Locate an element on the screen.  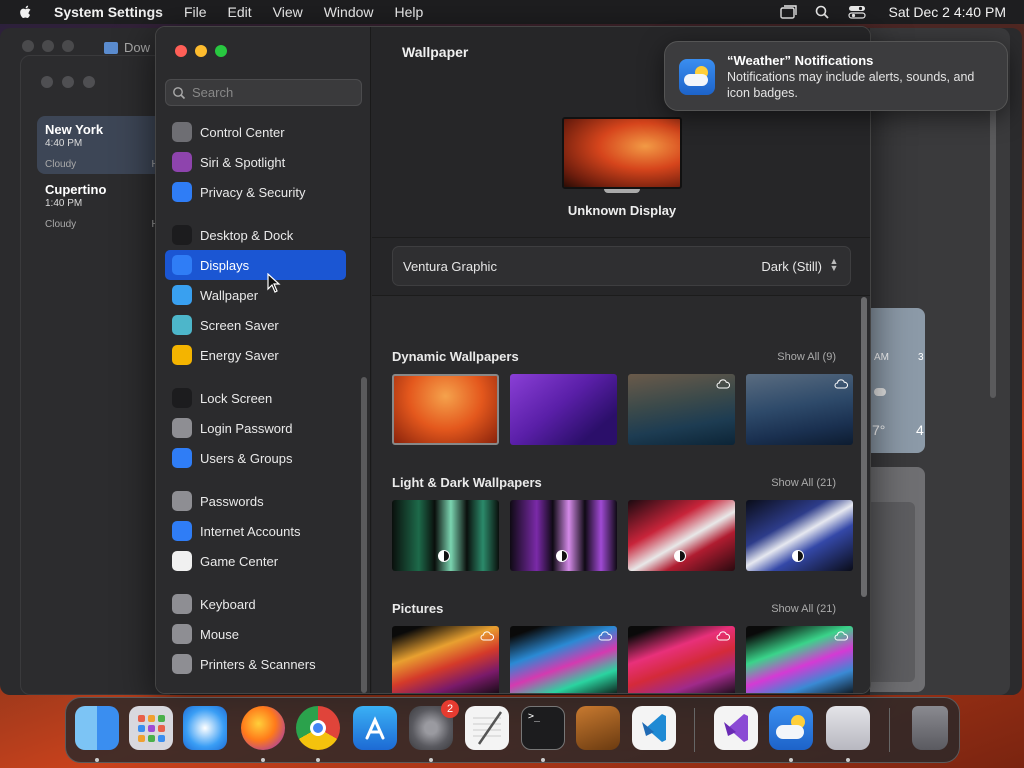
menu-file: File is located at coordinates (195, 12).